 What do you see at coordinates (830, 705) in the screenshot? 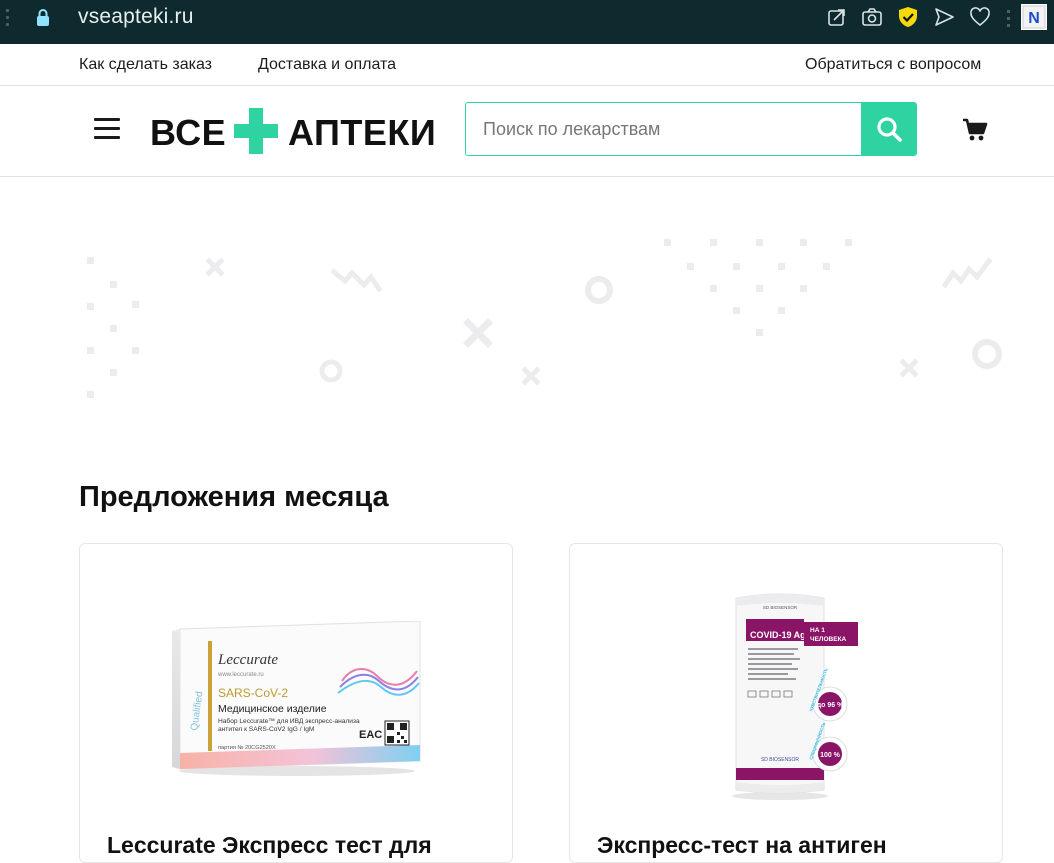
I see `svg-text: до 96 %` at bounding box center [830, 705].